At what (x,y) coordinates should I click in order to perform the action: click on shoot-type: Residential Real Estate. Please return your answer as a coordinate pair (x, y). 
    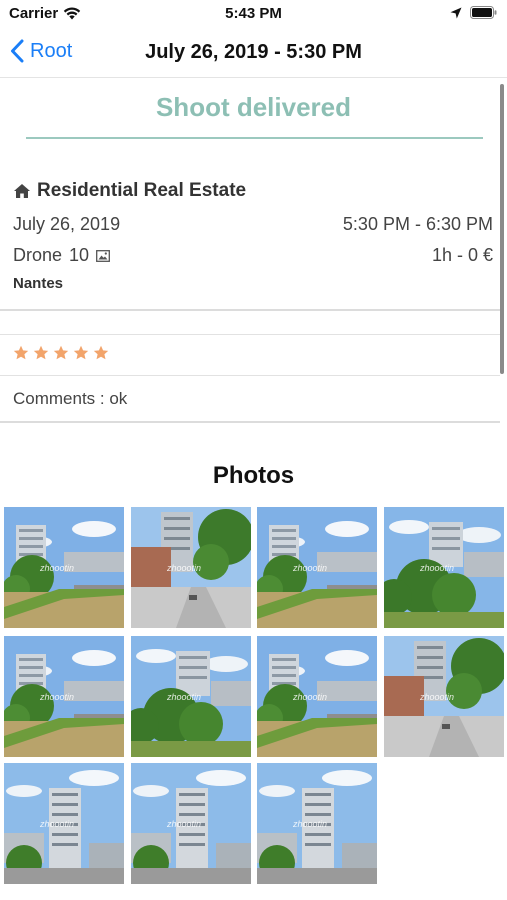
    Looking at the image, I should click on (129, 191).